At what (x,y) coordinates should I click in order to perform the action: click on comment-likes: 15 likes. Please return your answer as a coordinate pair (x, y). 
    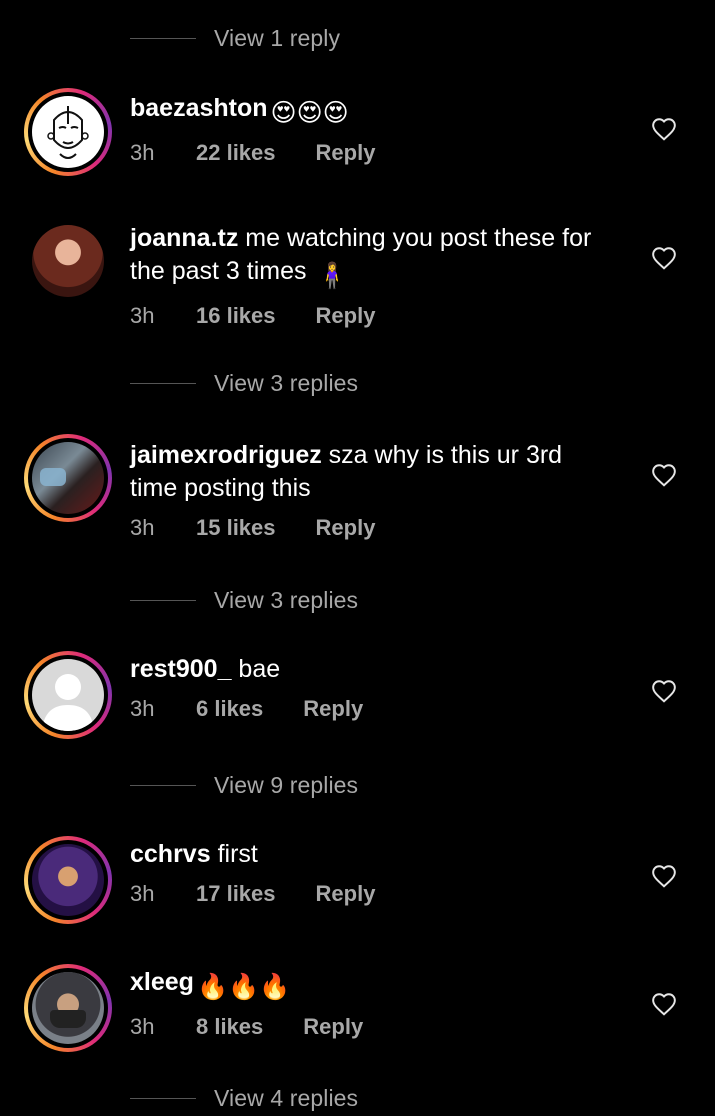
    Looking at the image, I should click on (236, 528).